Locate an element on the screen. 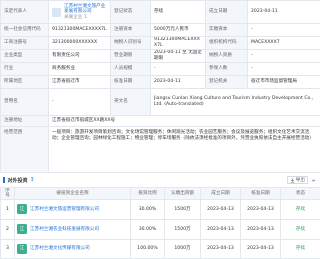 The image size is (320, 259). column-header: 状态 is located at coordinates (300, 194).